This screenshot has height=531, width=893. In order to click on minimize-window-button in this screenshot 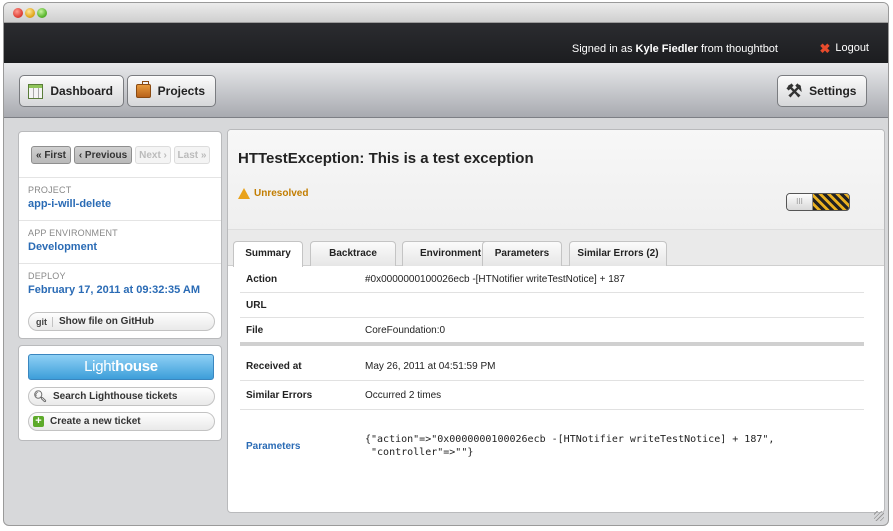, I will do `click(30, 13)`.